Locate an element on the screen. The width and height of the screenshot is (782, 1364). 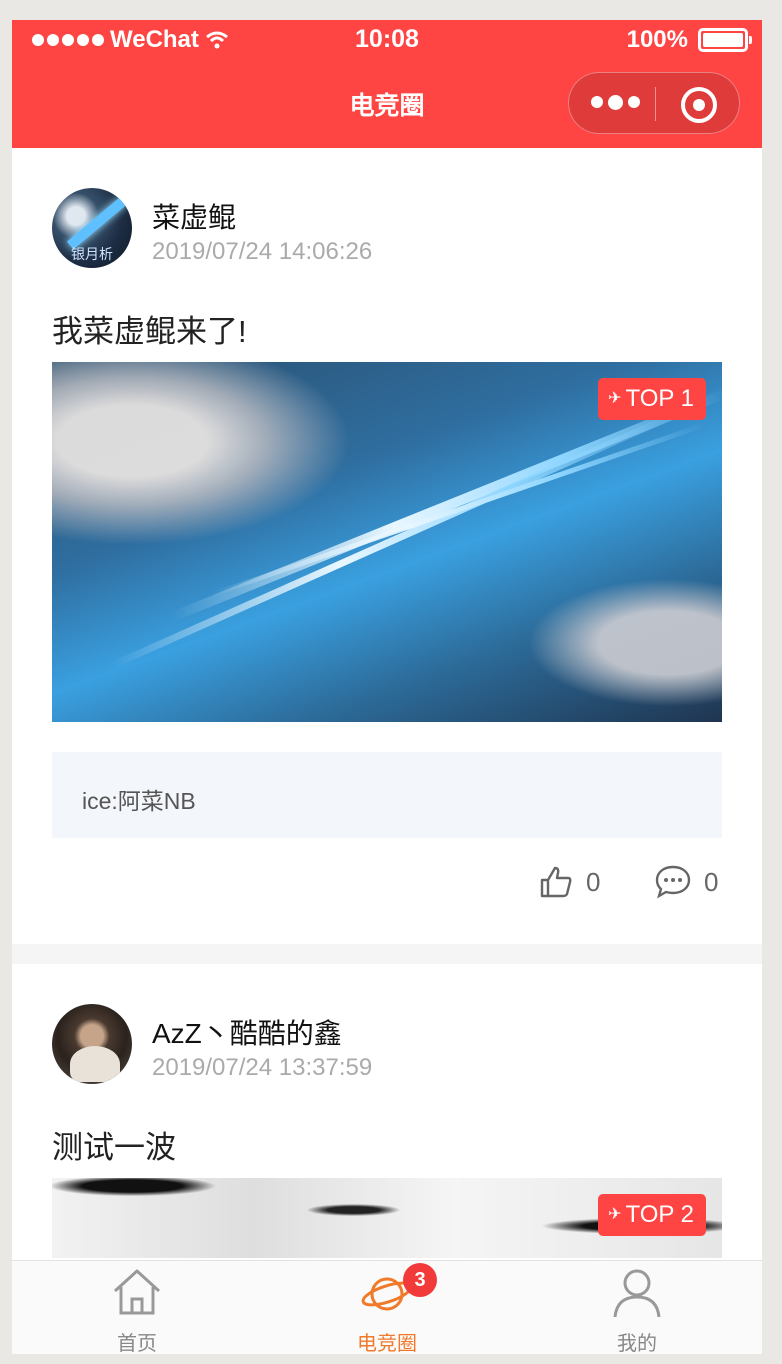
home-icon is located at coordinates (137, 1292).